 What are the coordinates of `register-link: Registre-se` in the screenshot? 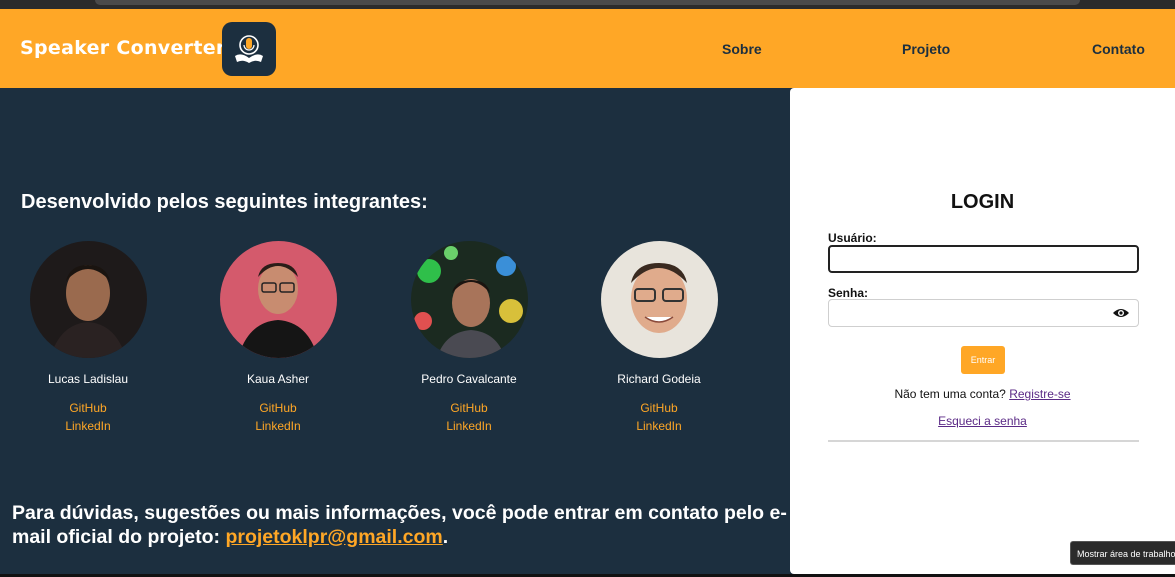 It's located at (1039, 394).